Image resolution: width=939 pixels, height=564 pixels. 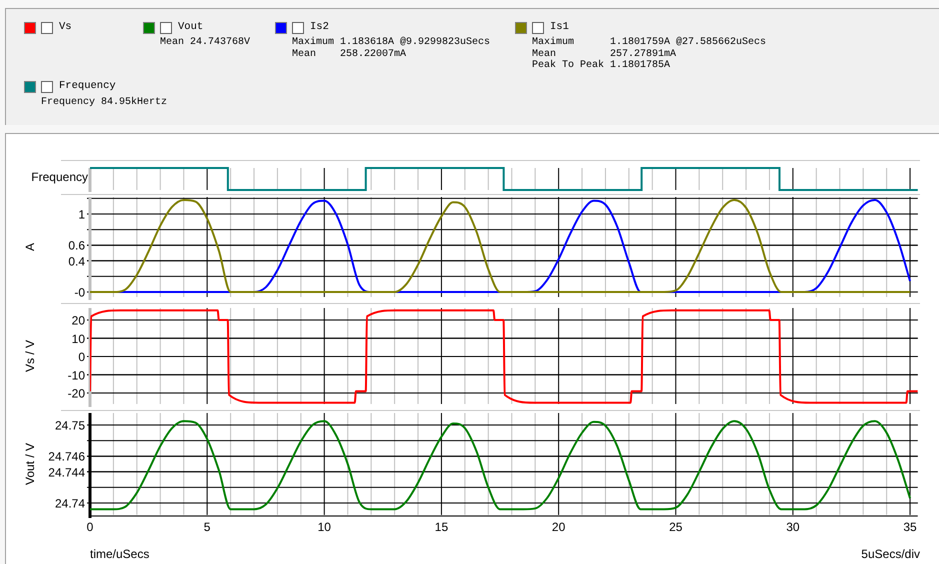 I want to click on trace-statistic: Maximum 1.1801759A @27.585662uSecs, so click(x=650, y=42).